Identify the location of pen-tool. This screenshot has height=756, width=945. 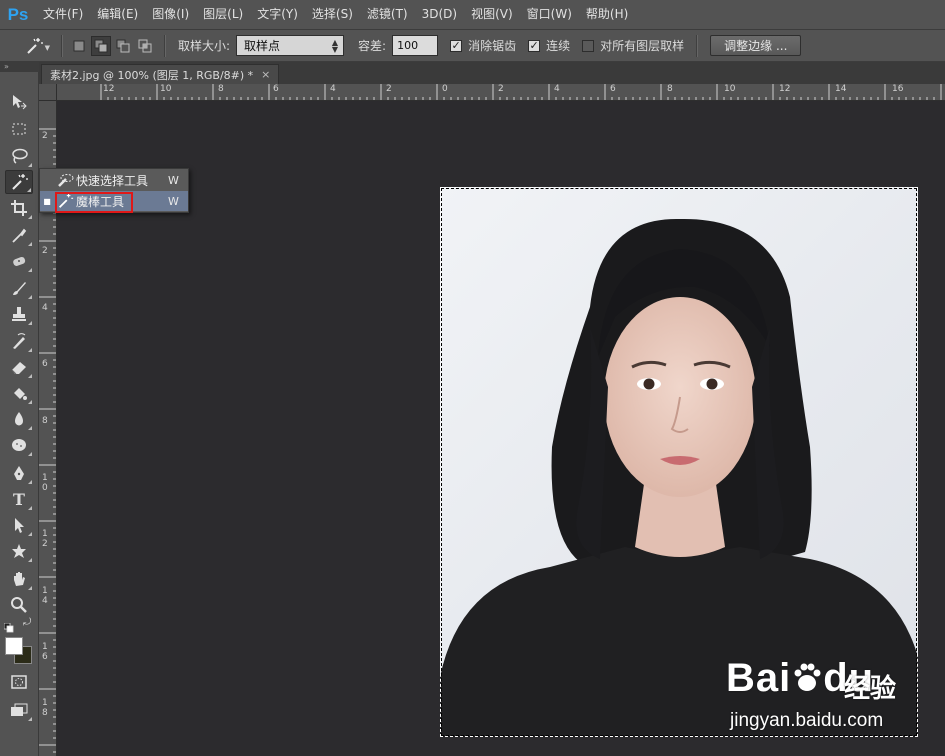
(19, 473).